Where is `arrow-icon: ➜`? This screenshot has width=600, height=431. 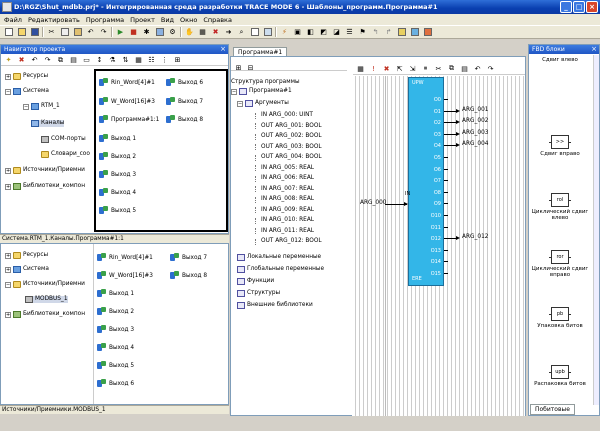
arrow-icon: ➜ is located at coordinates (228, 32).